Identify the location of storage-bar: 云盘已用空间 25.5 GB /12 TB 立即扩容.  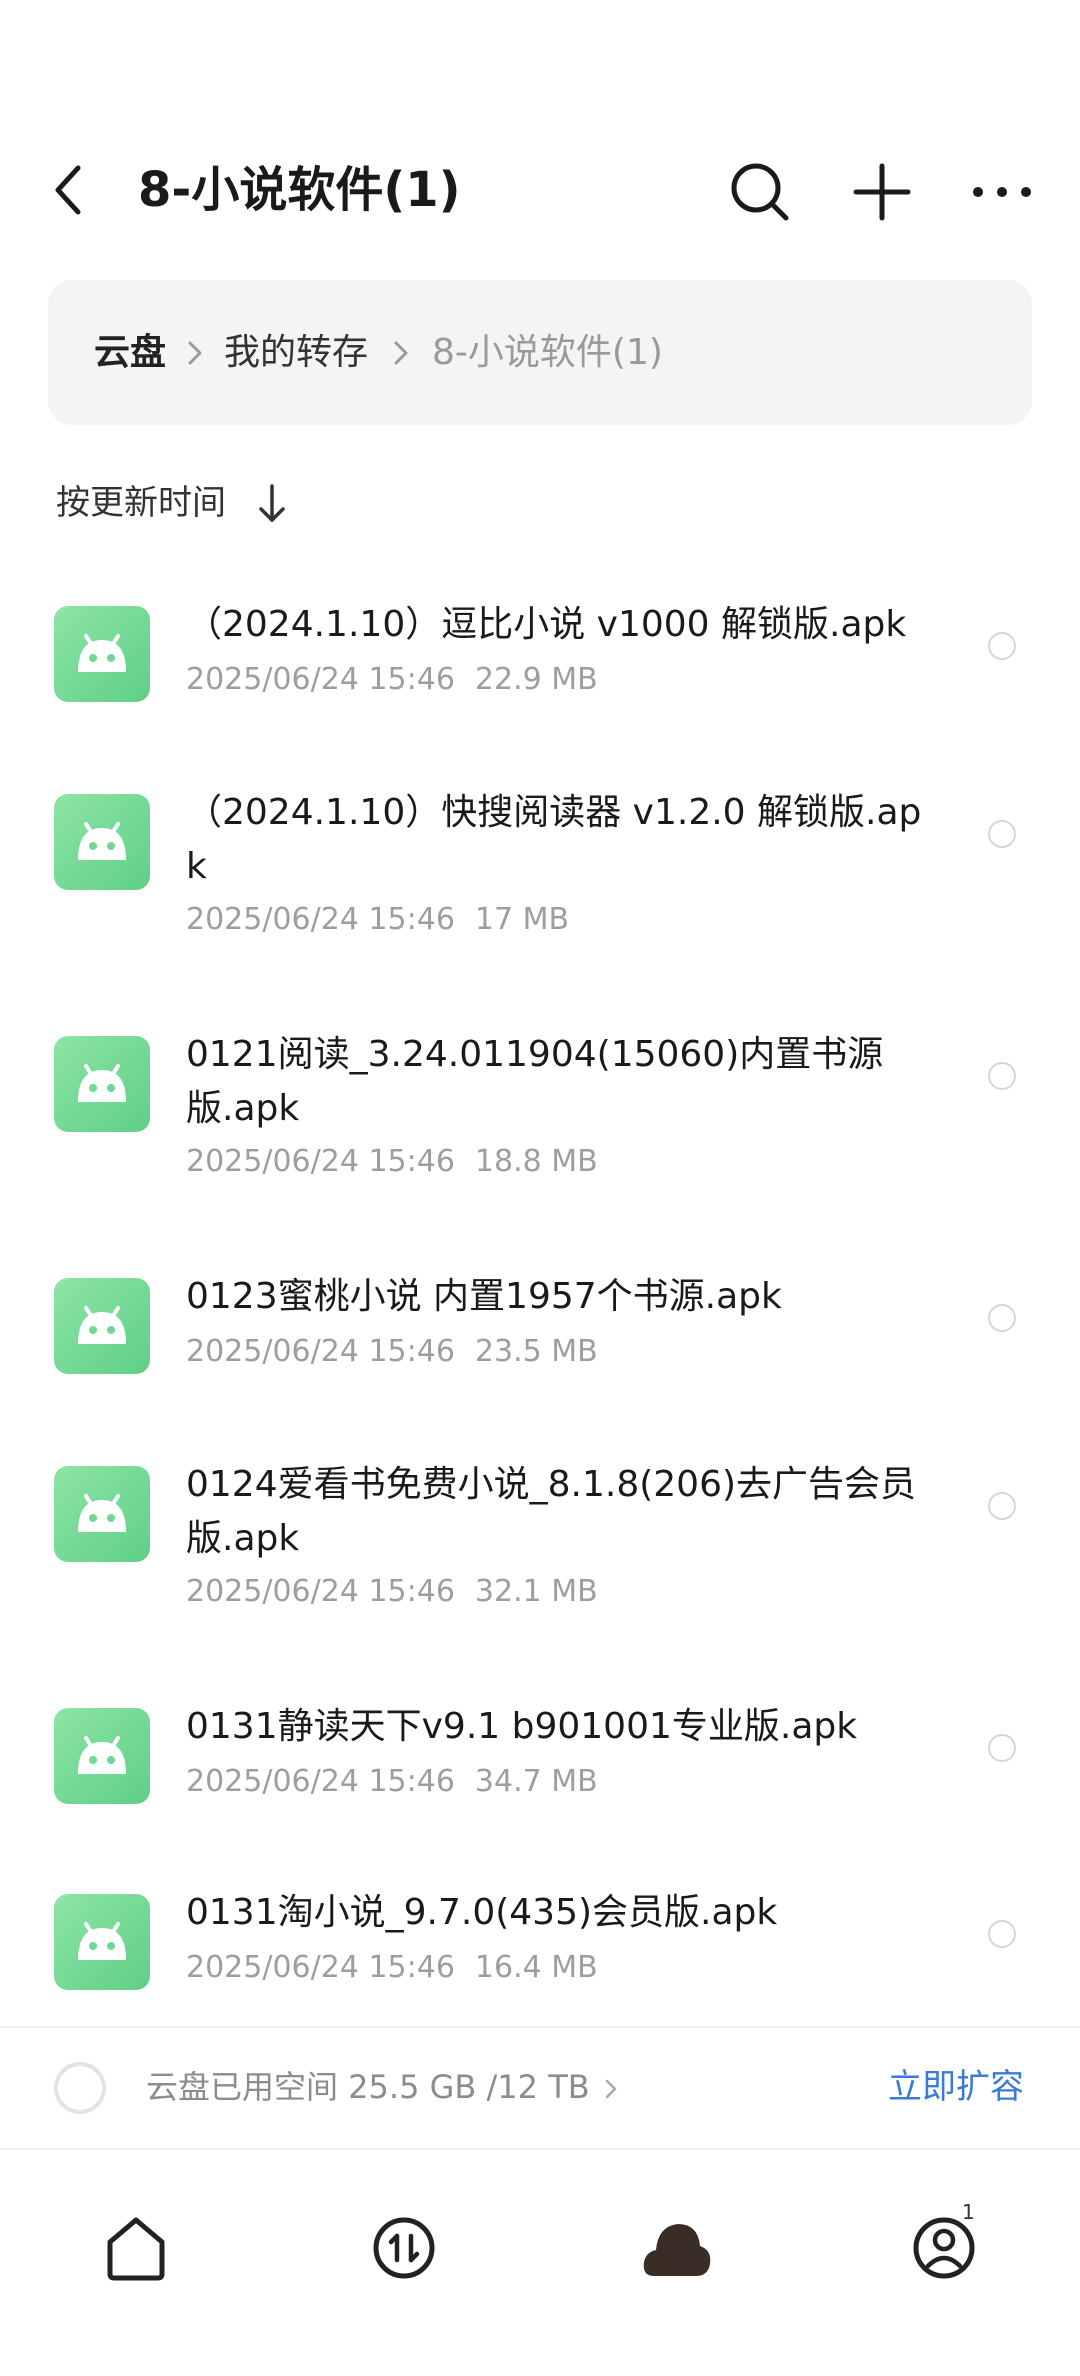
(540, 2088).